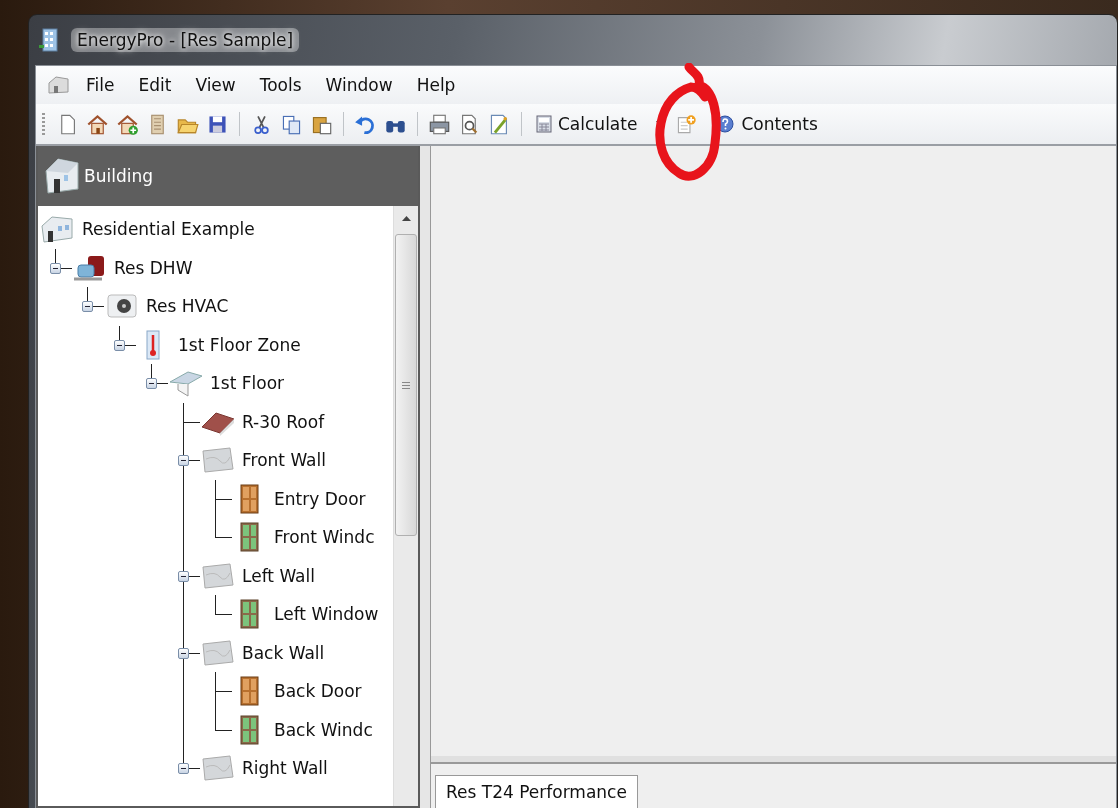  I want to click on tree-item: Right Wall, so click(285, 768).